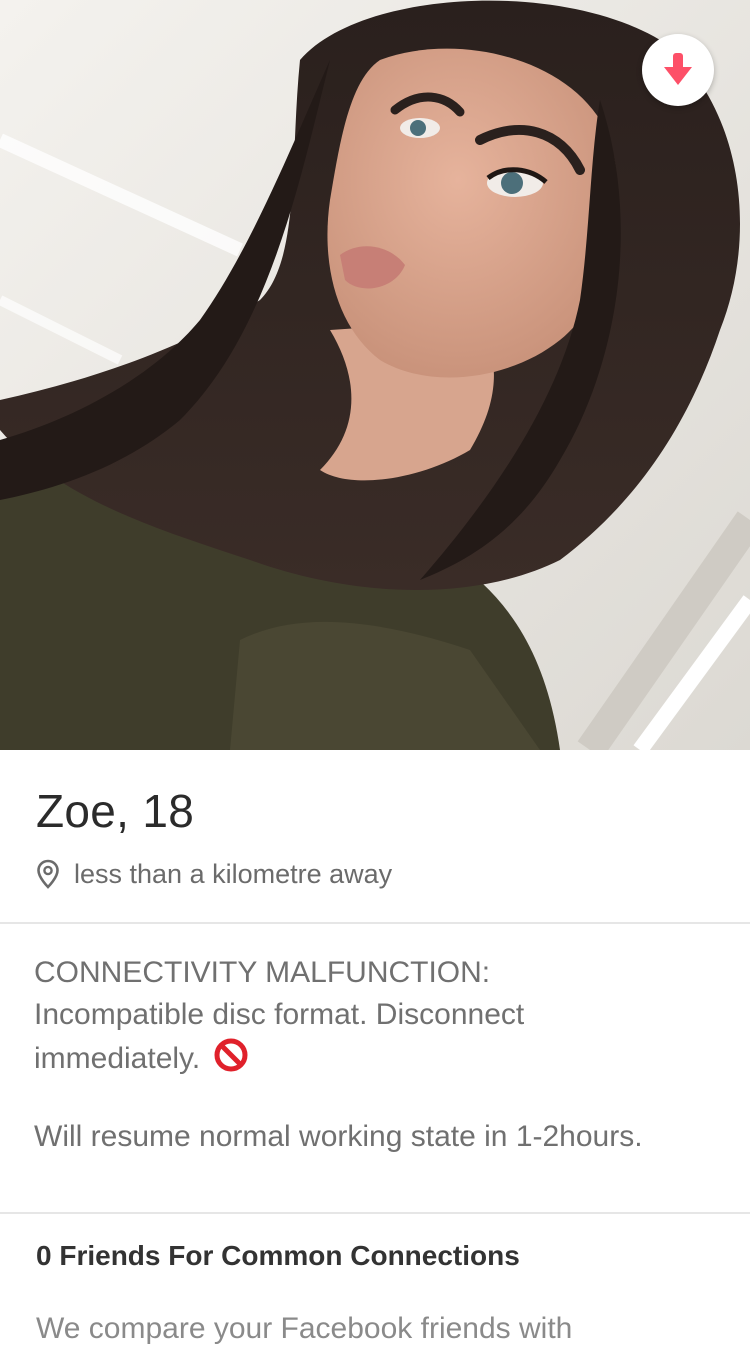 This screenshot has width=750, height=1346. Describe the element at coordinates (279, 1014) in the screenshot. I see `bio-line: Incompatible disc format. Disconnect` at that location.